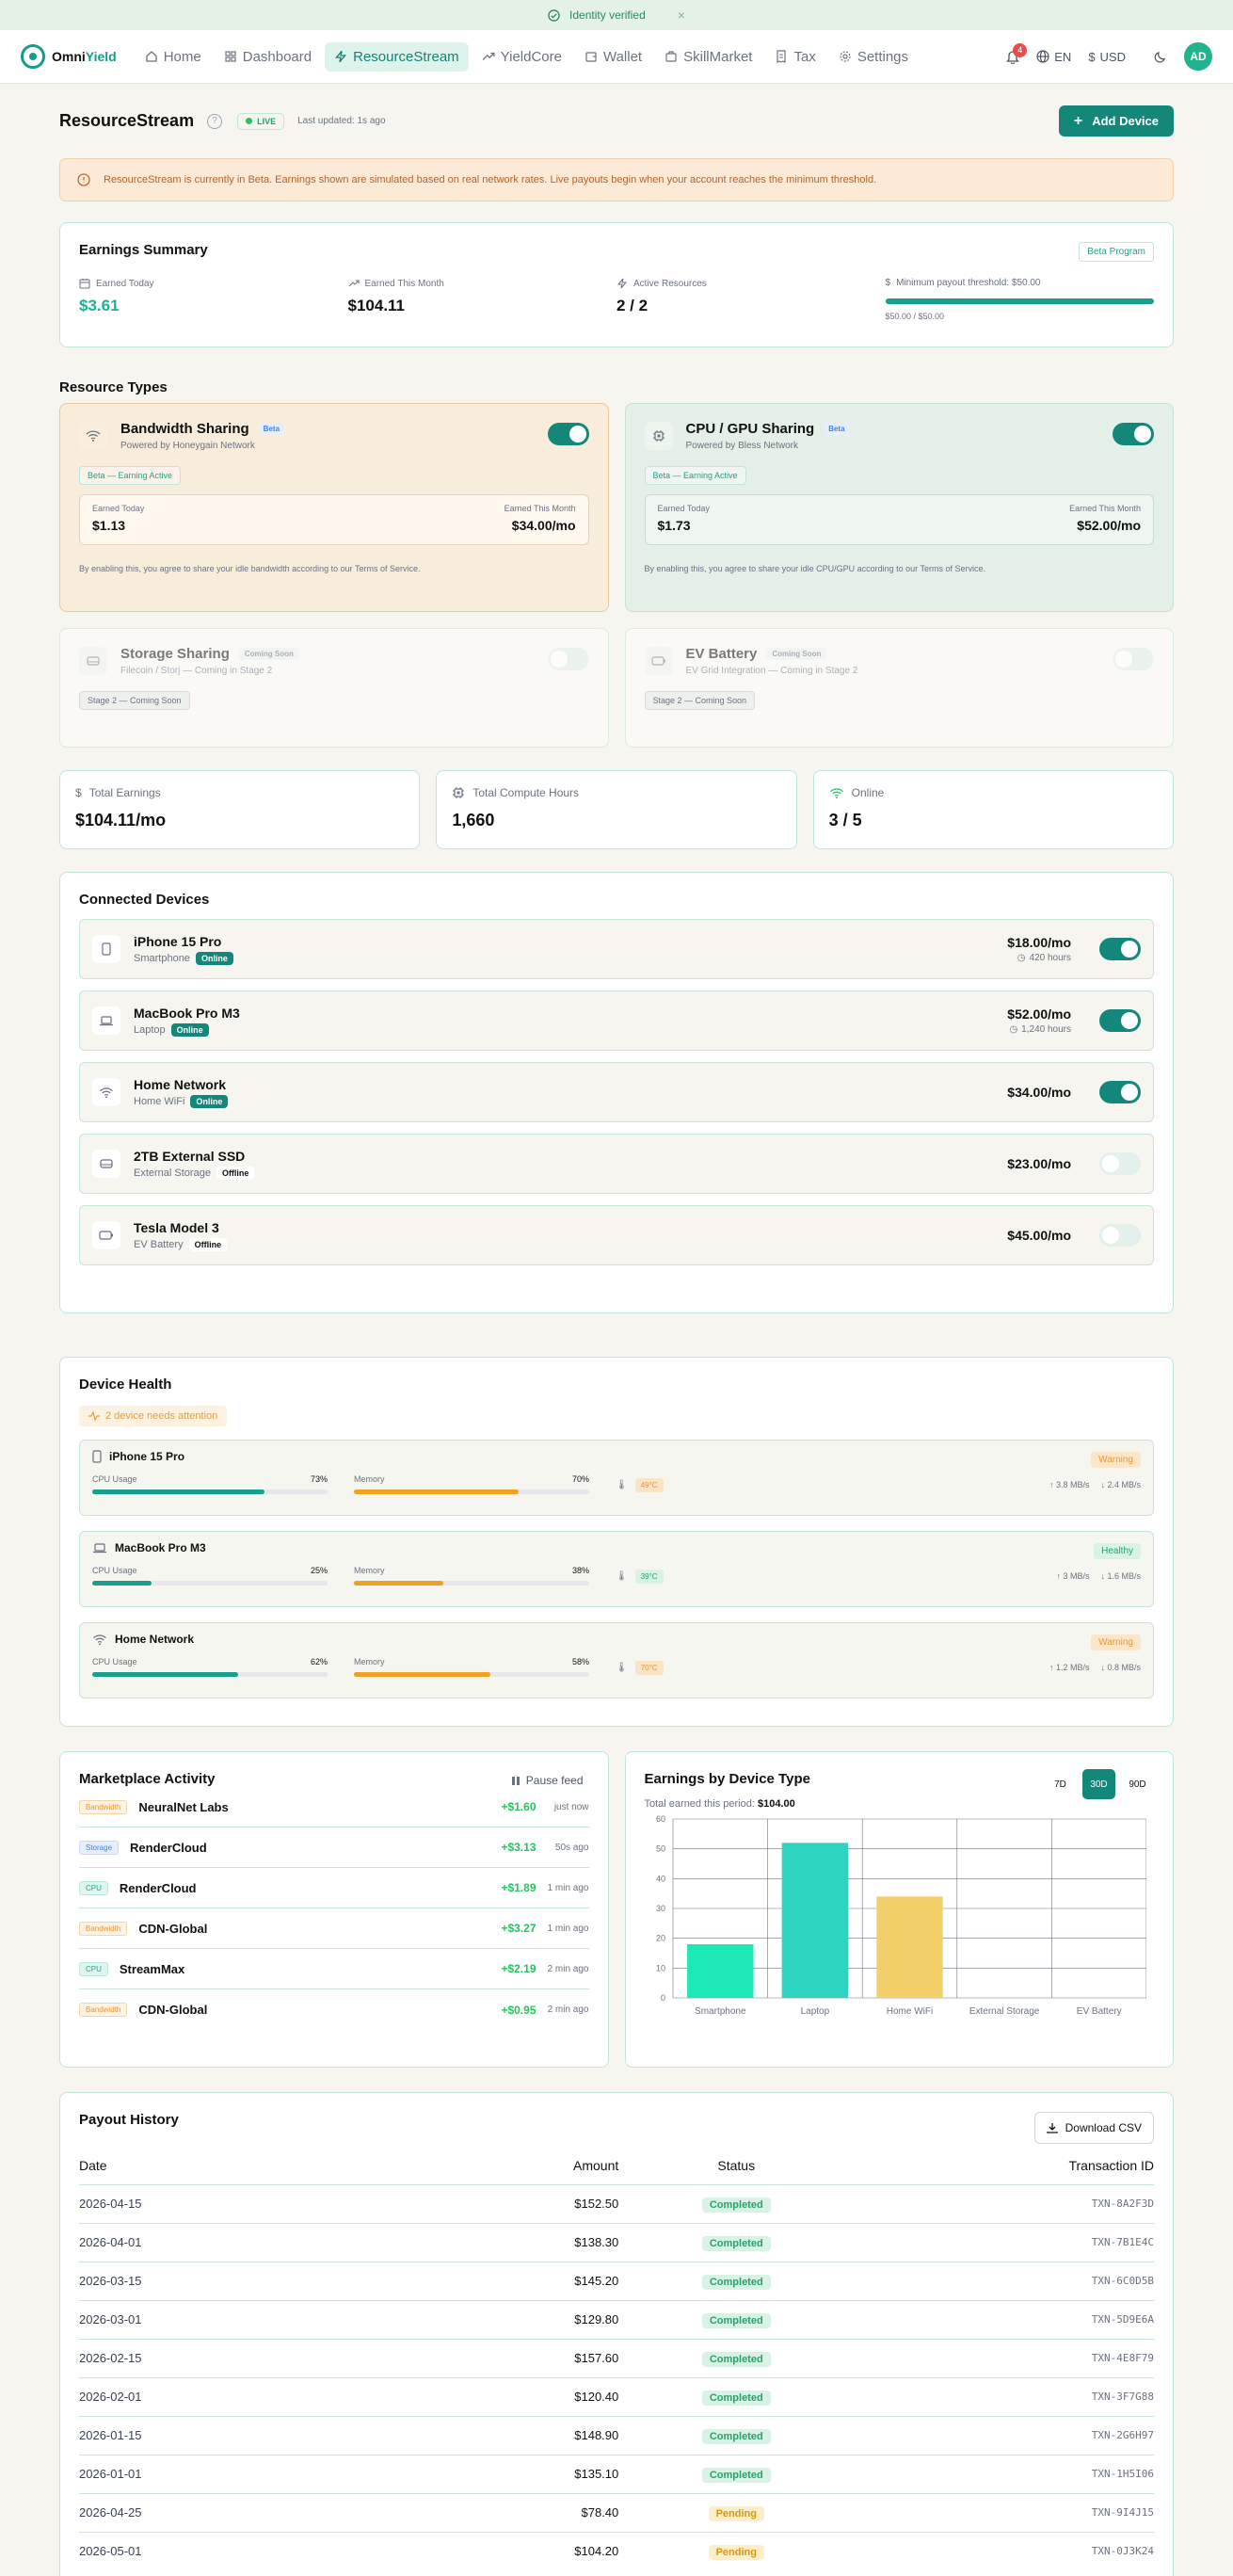 The image size is (1233, 2576). What do you see at coordinates (397, 56) in the screenshot?
I see `nav-item-resourcestream: ResourceStream` at bounding box center [397, 56].